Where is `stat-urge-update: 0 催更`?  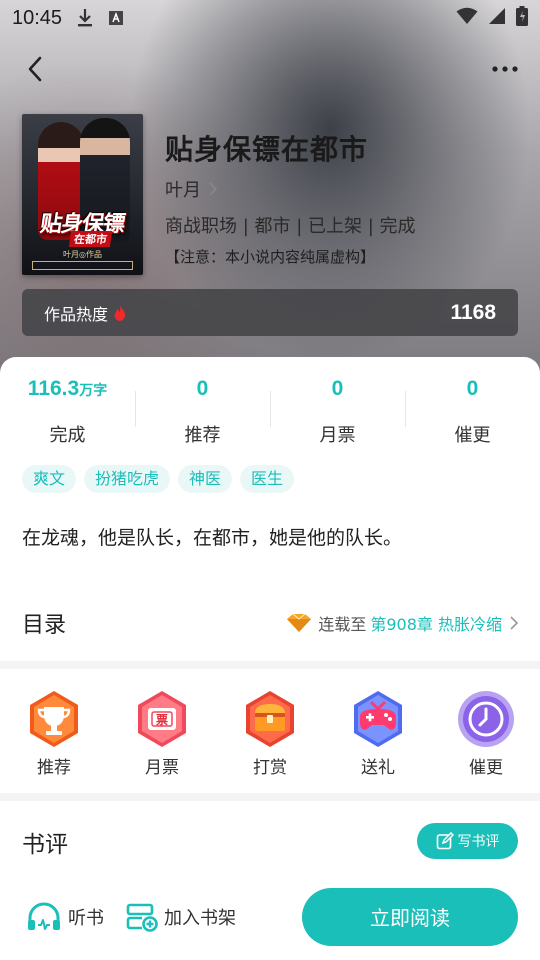
stat-urge-update: 0 催更 is located at coordinates (472, 412).